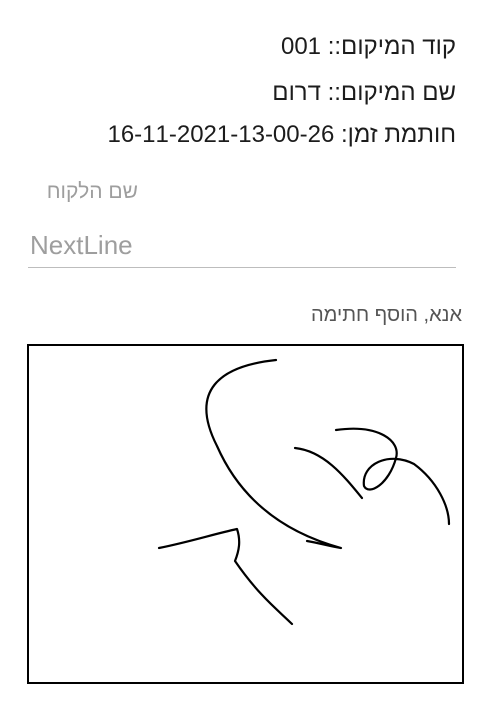 The image size is (490, 711). I want to click on customer-name-input, so click(242, 246).